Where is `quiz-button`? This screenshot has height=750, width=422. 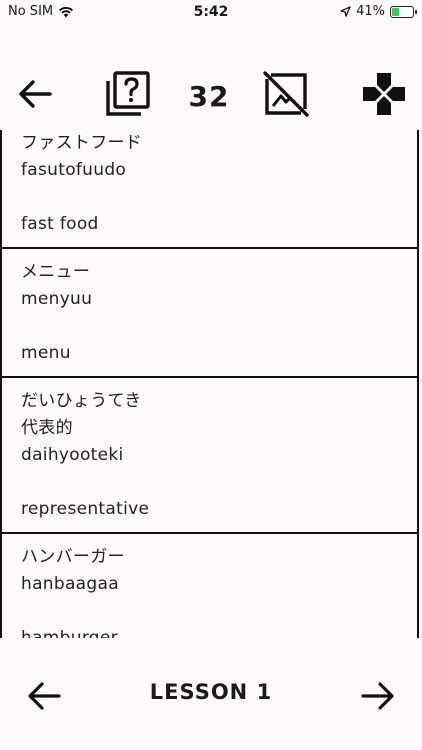
quiz-button is located at coordinates (128, 94).